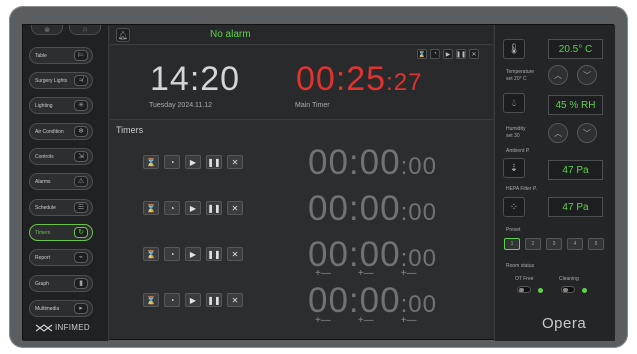  What do you see at coordinates (47, 308) in the screenshot?
I see `sidebar-item-label: Multimedia` at bounding box center [47, 308].